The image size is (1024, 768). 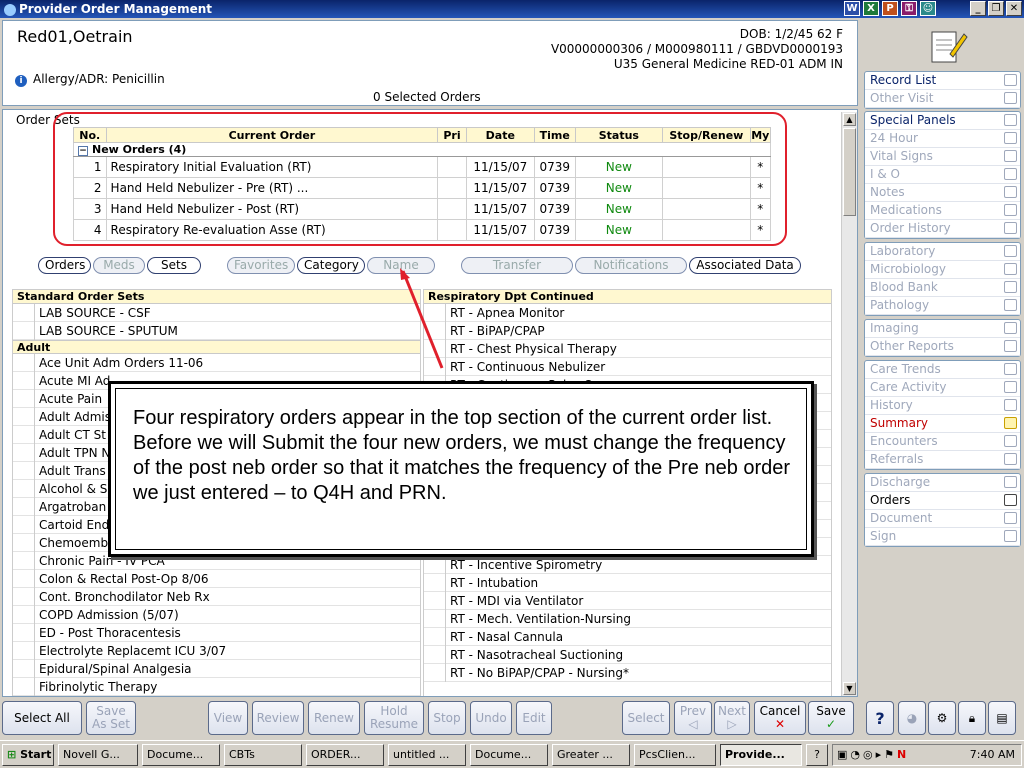 What do you see at coordinates (942, 519) in the screenshot?
I see `nav-document: Document` at bounding box center [942, 519].